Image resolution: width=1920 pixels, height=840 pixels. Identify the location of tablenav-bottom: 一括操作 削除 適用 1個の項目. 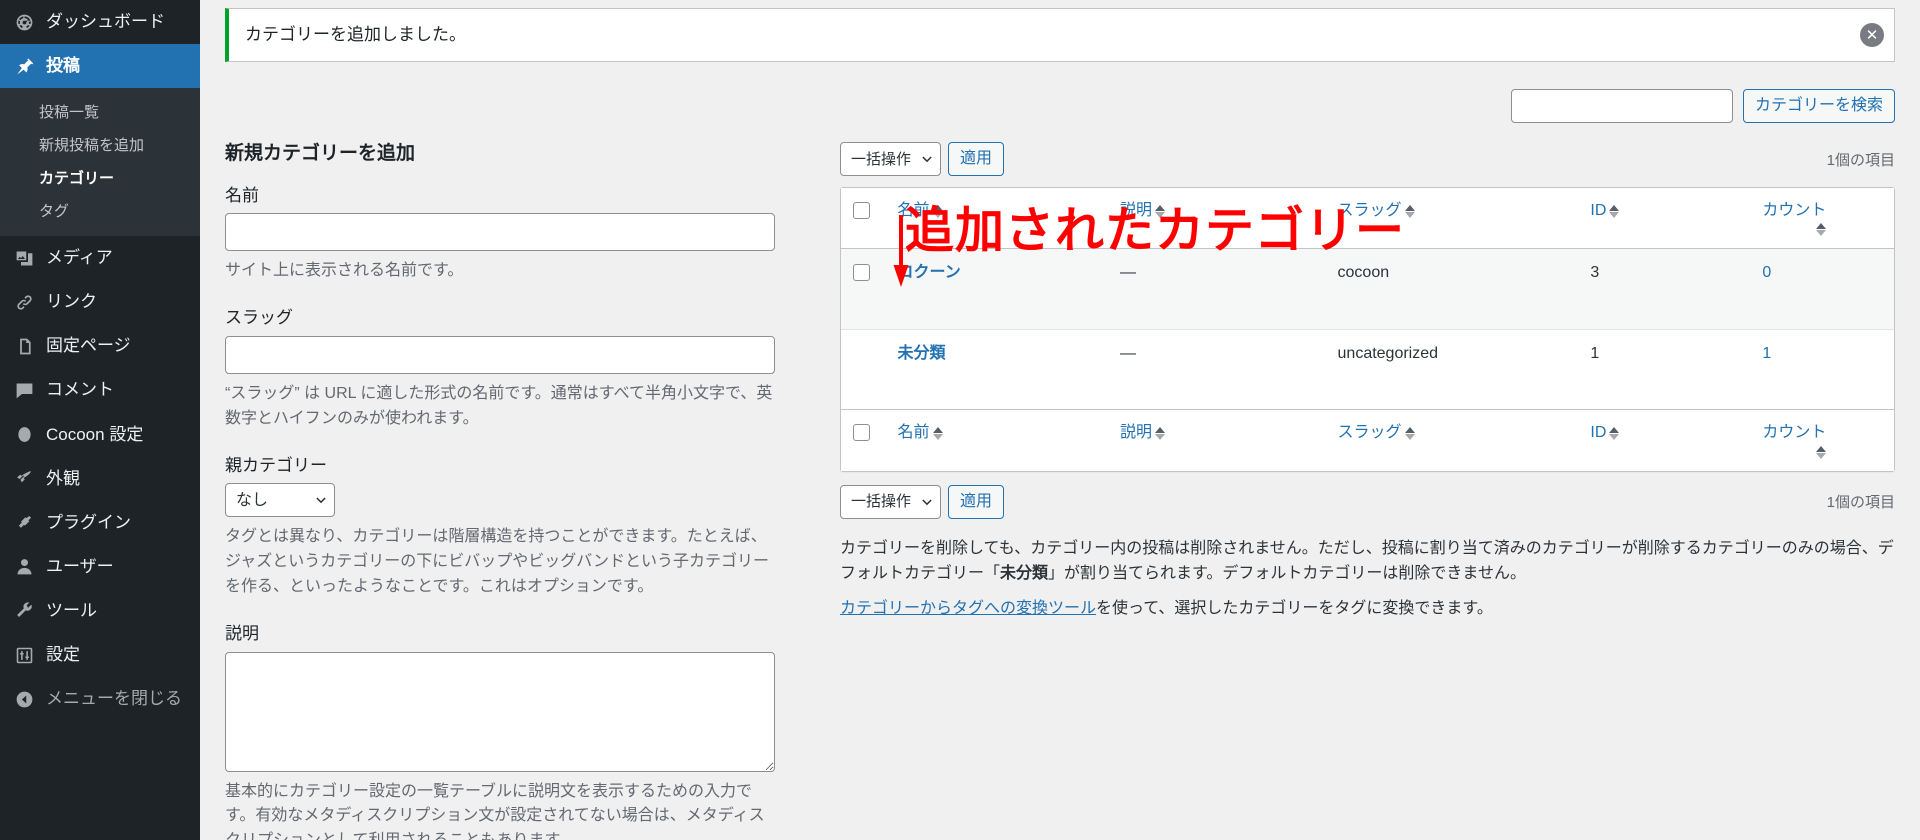
(1367, 502).